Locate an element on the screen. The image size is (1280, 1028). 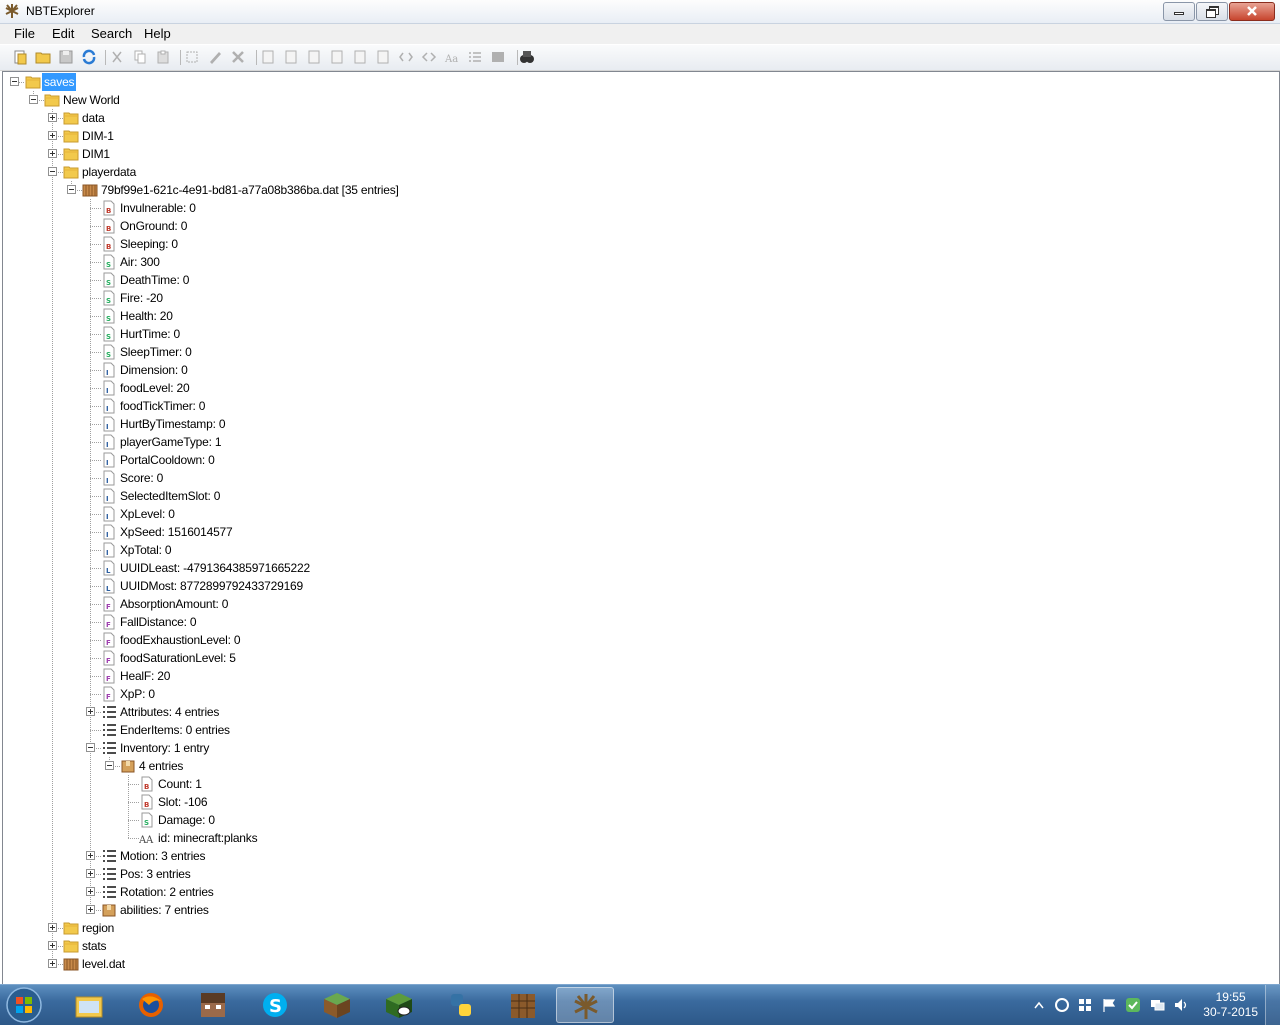
tree-node: B Sleeping: 0 is located at coordinates (638, 244).